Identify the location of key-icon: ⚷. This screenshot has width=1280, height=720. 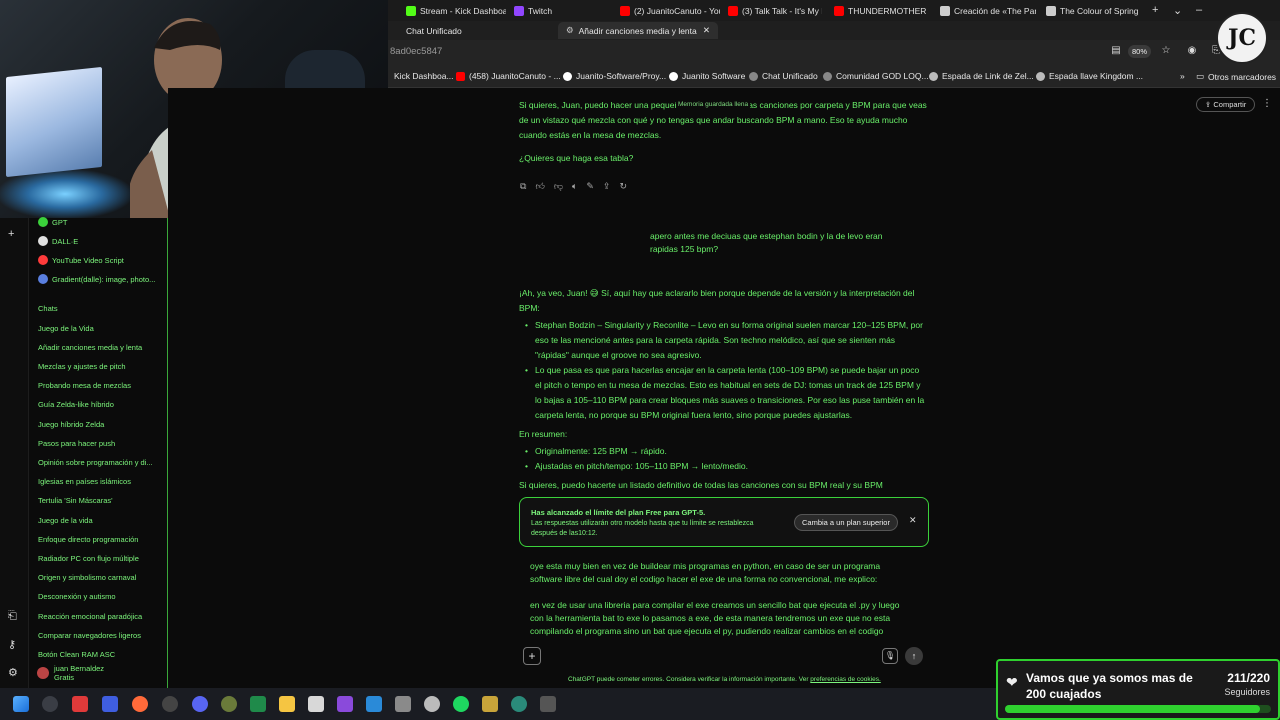
(12, 644).